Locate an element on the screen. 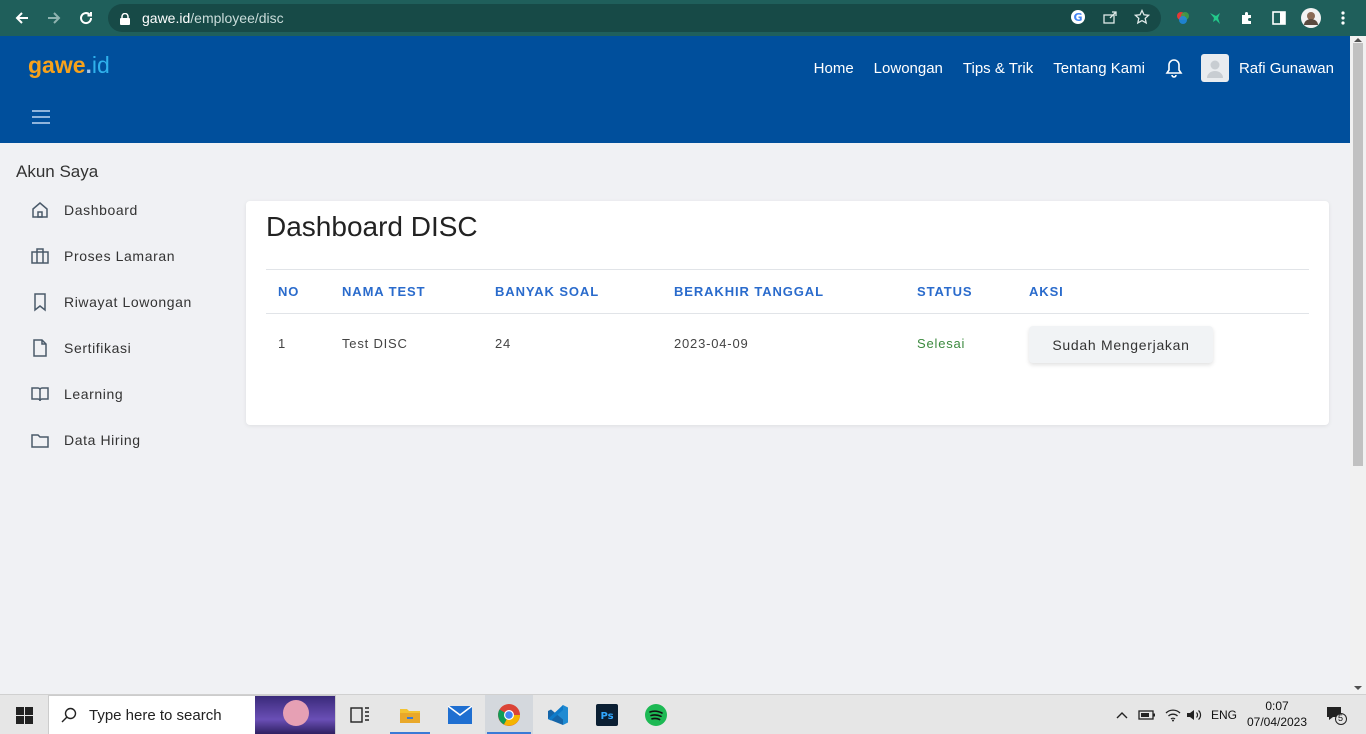 This screenshot has height=734, width=1366. mail-icon is located at coordinates (460, 714).